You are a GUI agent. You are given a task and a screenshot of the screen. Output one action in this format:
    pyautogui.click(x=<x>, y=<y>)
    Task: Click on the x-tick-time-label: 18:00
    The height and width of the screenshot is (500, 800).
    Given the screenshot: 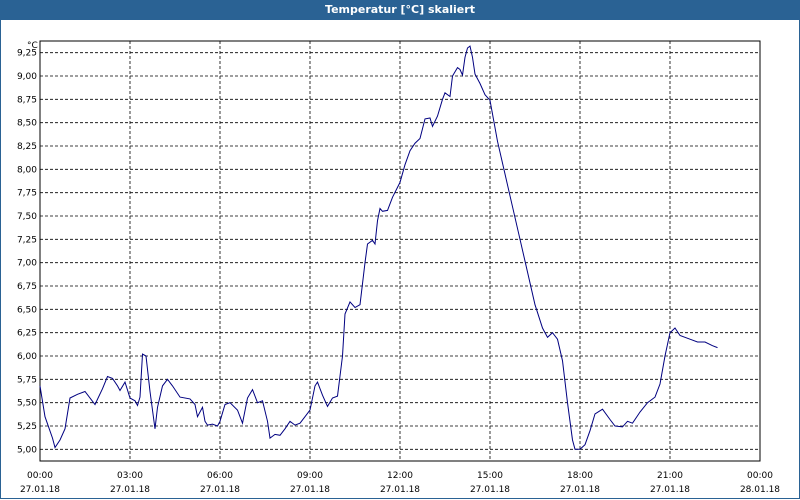 What is the action you would take?
    pyautogui.click(x=580, y=476)
    